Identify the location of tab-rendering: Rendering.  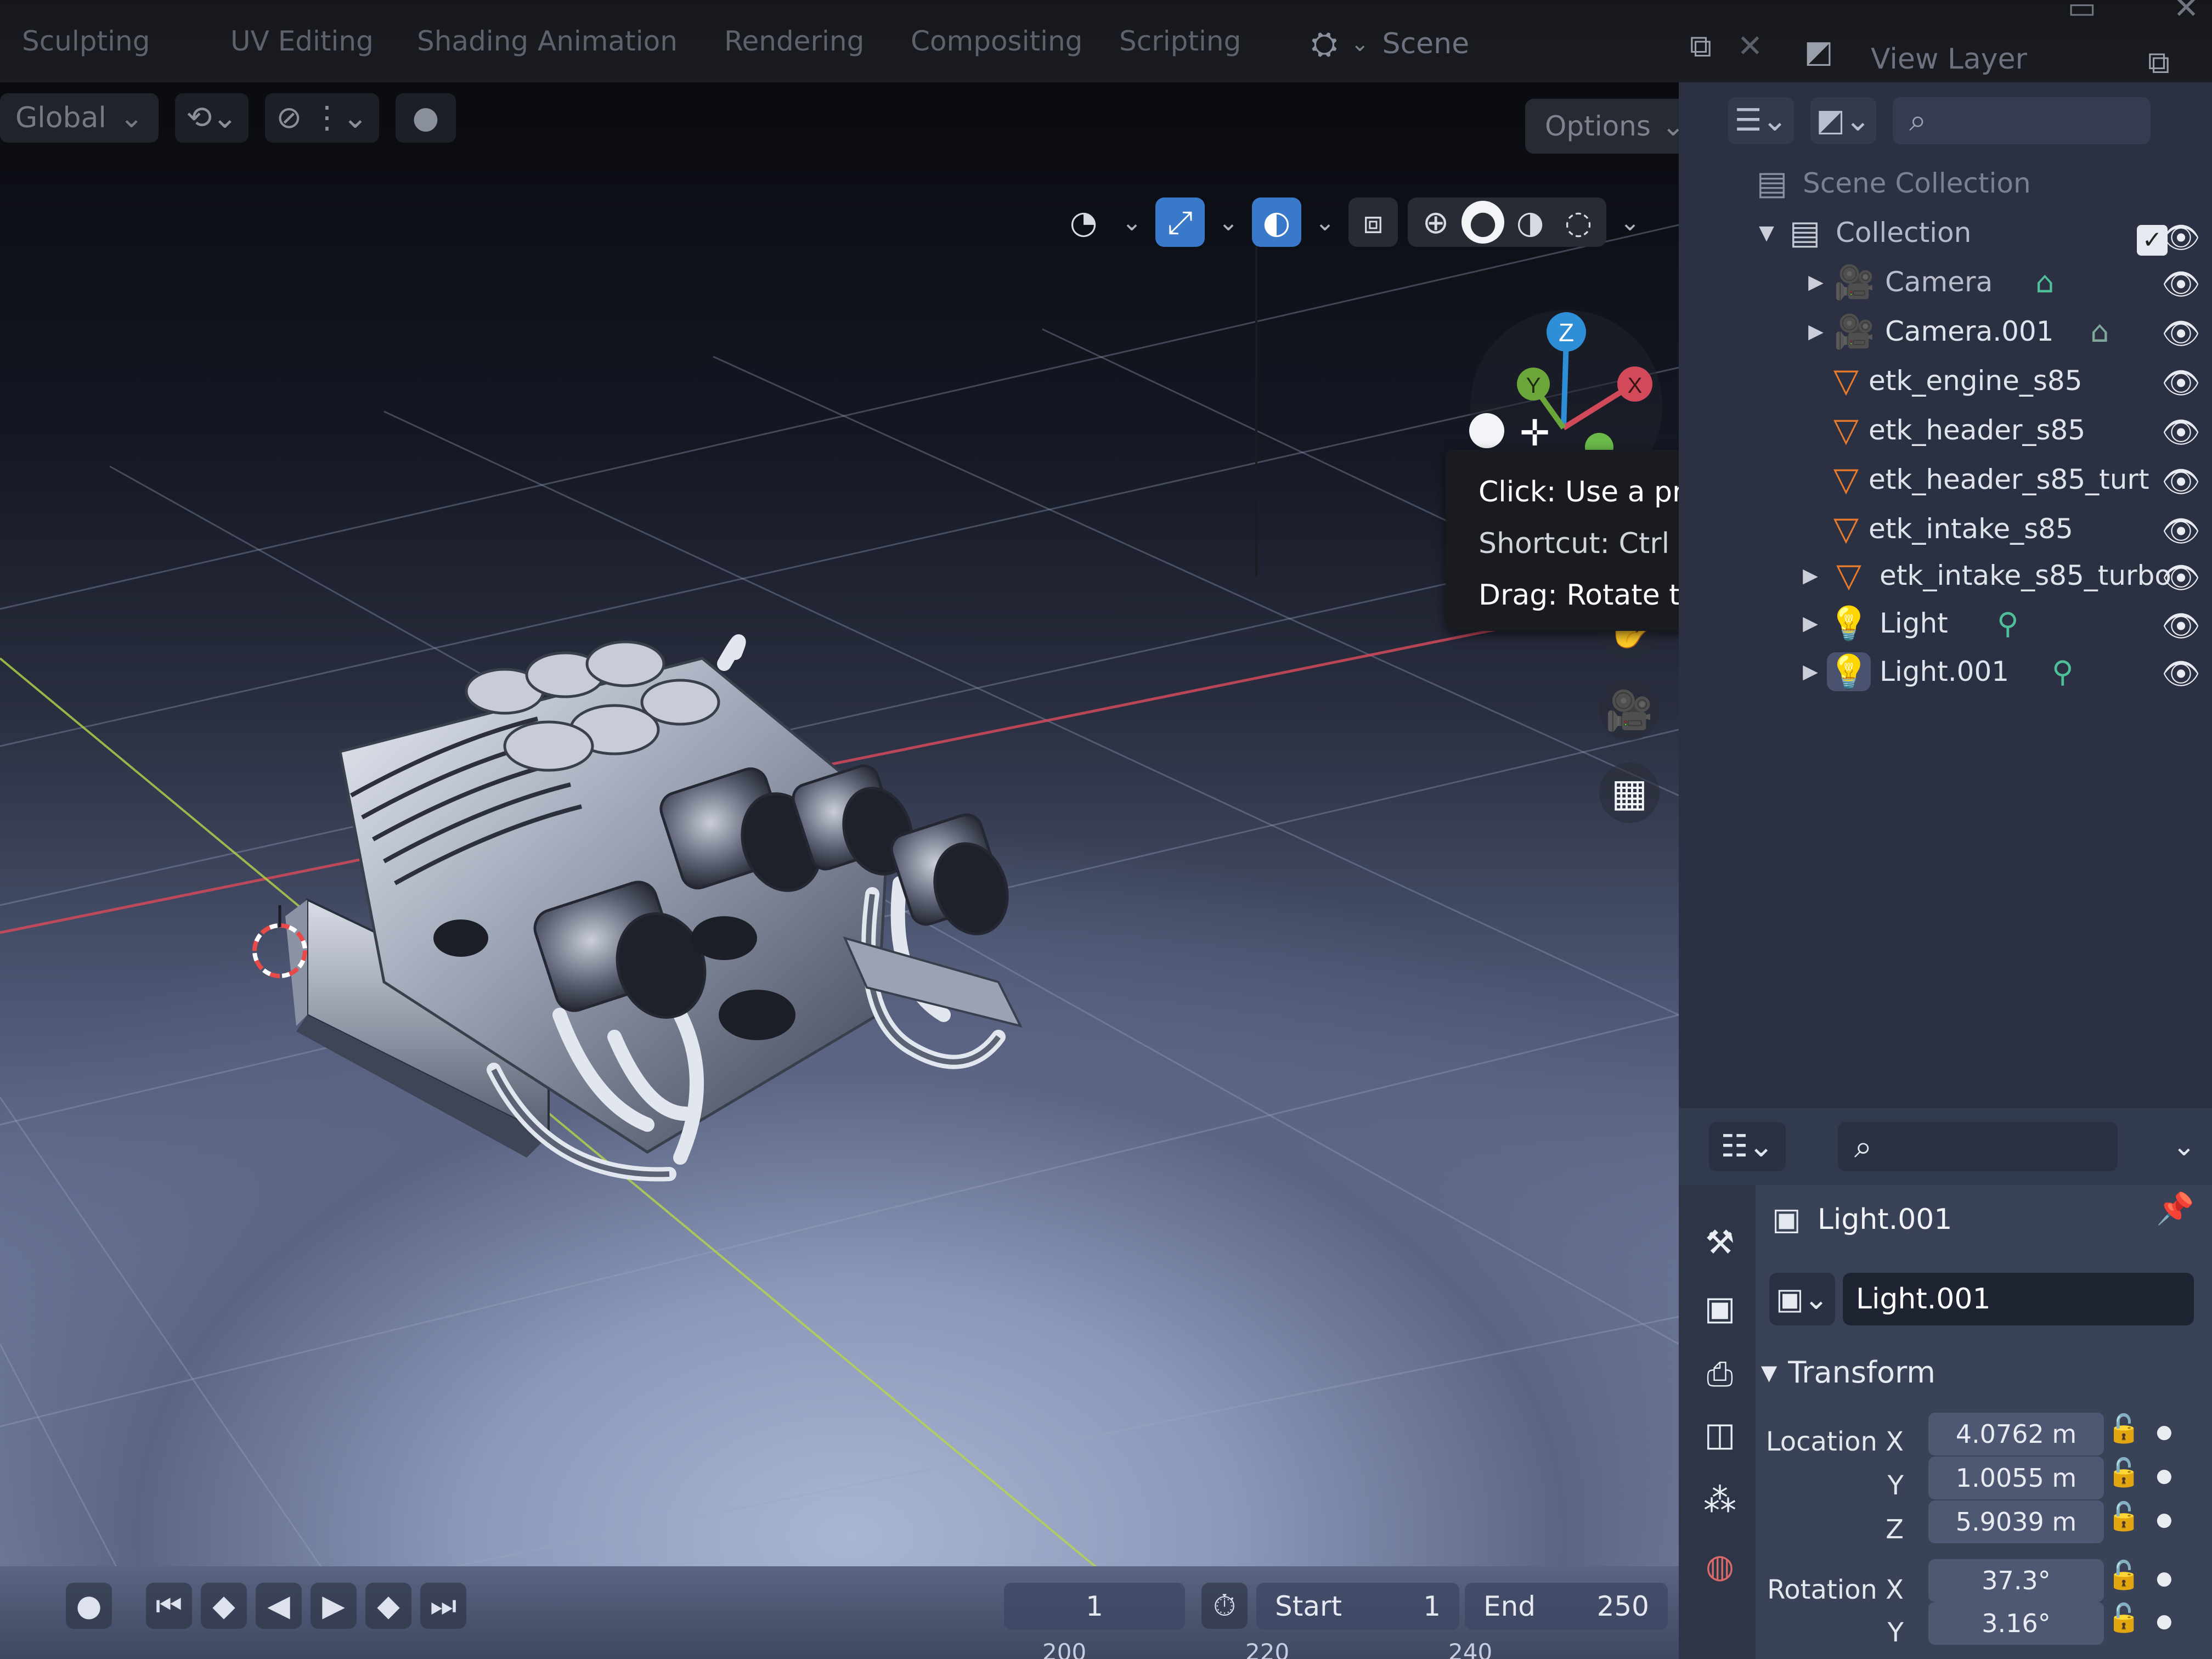
(794, 41).